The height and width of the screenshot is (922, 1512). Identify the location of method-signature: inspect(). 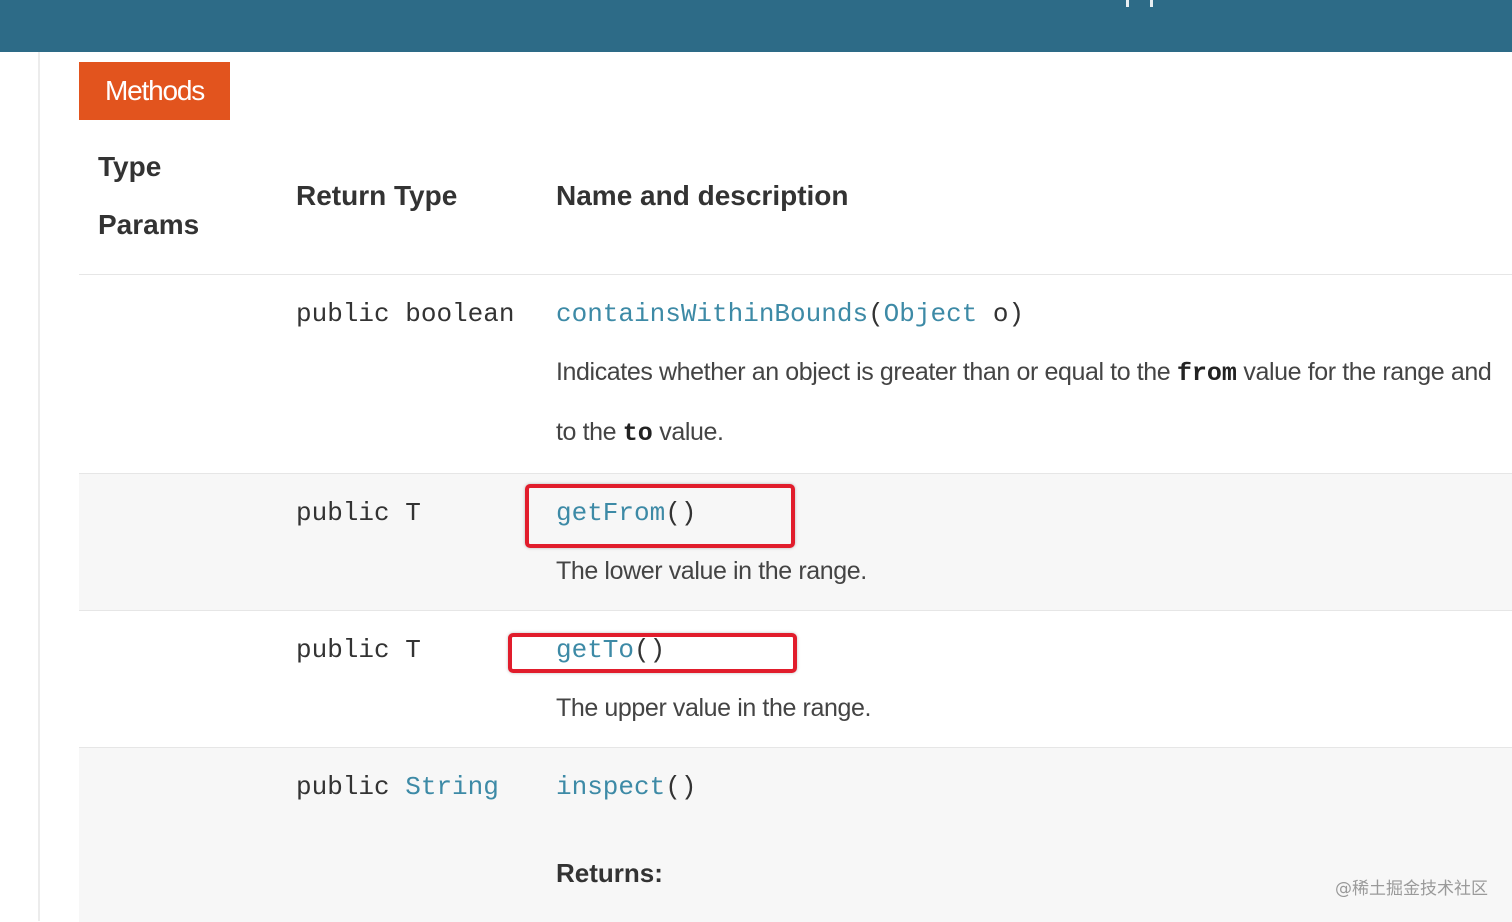
(626, 787).